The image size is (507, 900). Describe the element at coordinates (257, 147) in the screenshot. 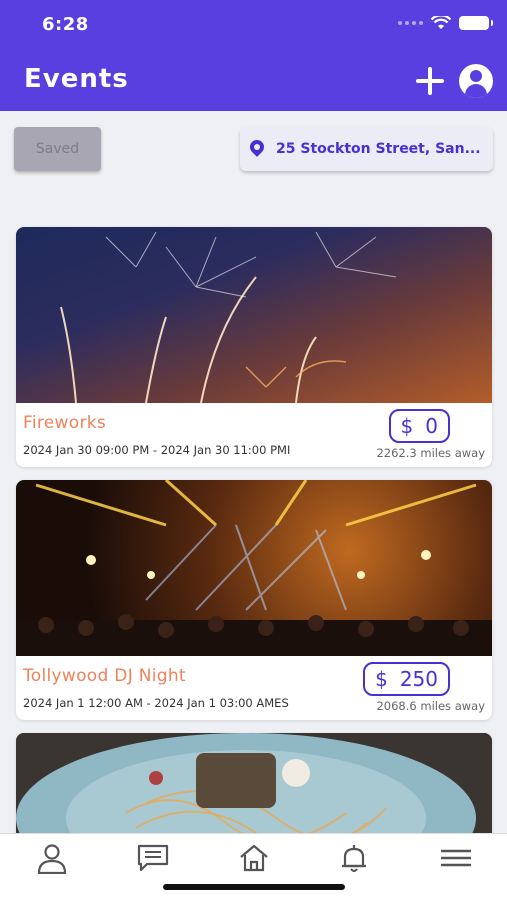

I see `location-pin-icon` at that location.